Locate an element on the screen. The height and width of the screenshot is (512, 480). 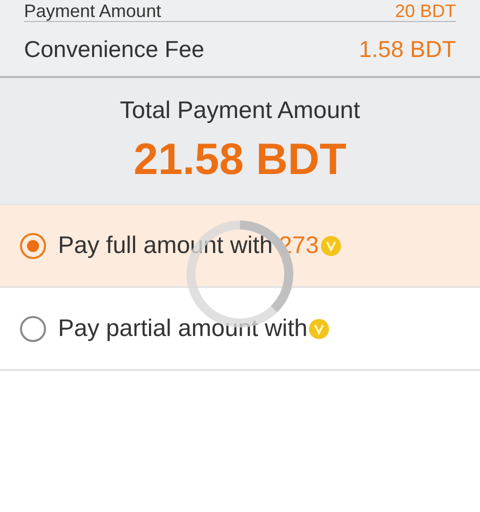
fee-label: Convenience Fee is located at coordinates (114, 49).